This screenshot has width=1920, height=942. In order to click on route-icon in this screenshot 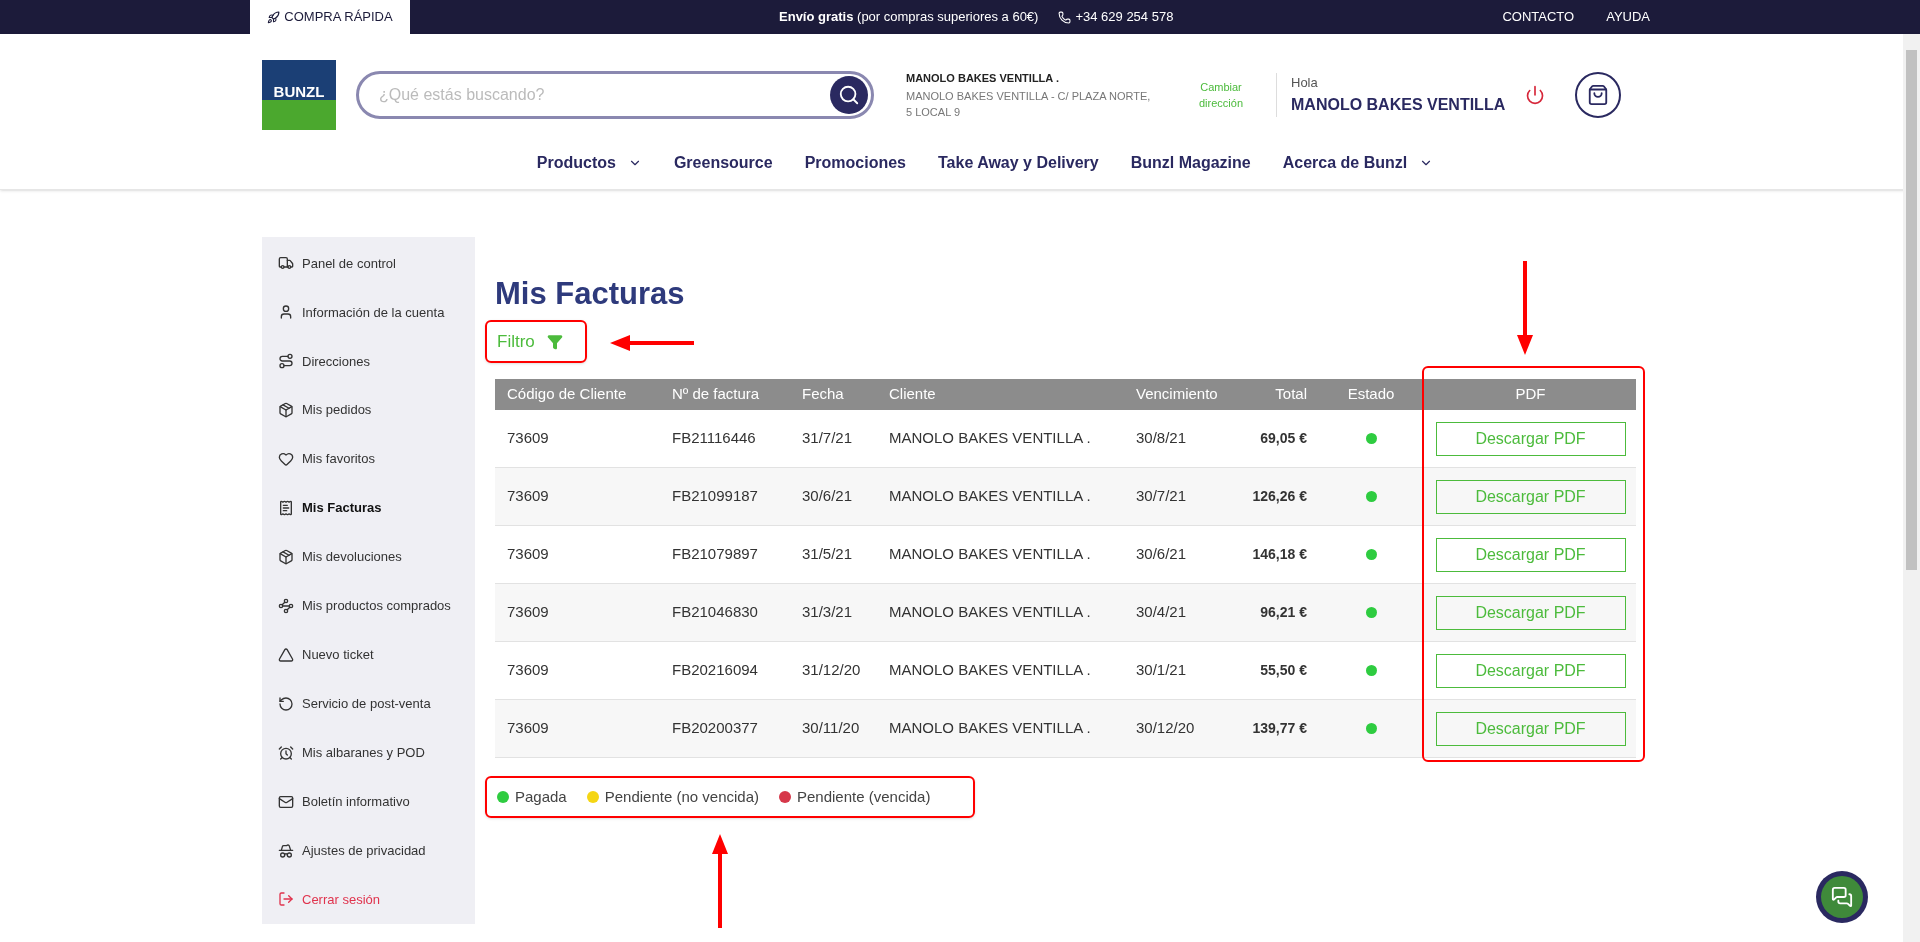, I will do `click(286, 361)`.